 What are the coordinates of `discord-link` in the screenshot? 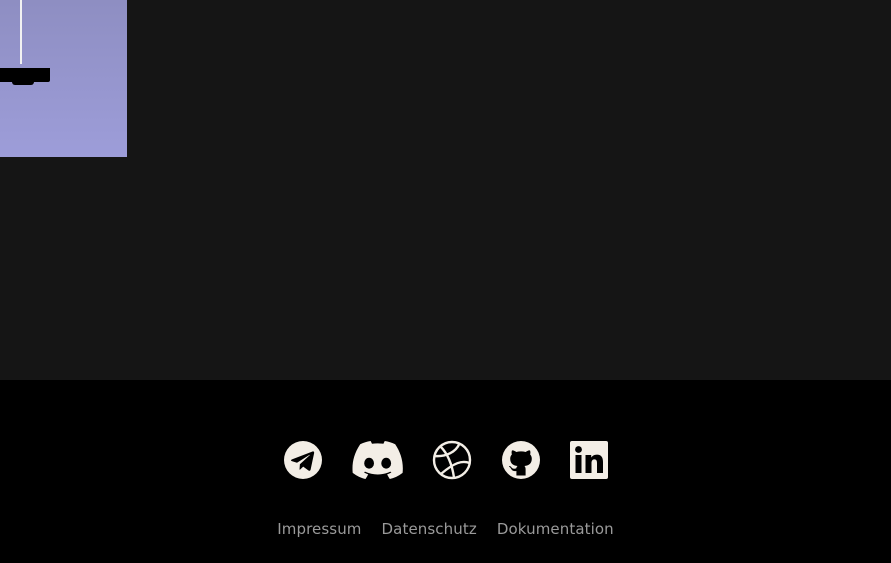 It's located at (377, 460).